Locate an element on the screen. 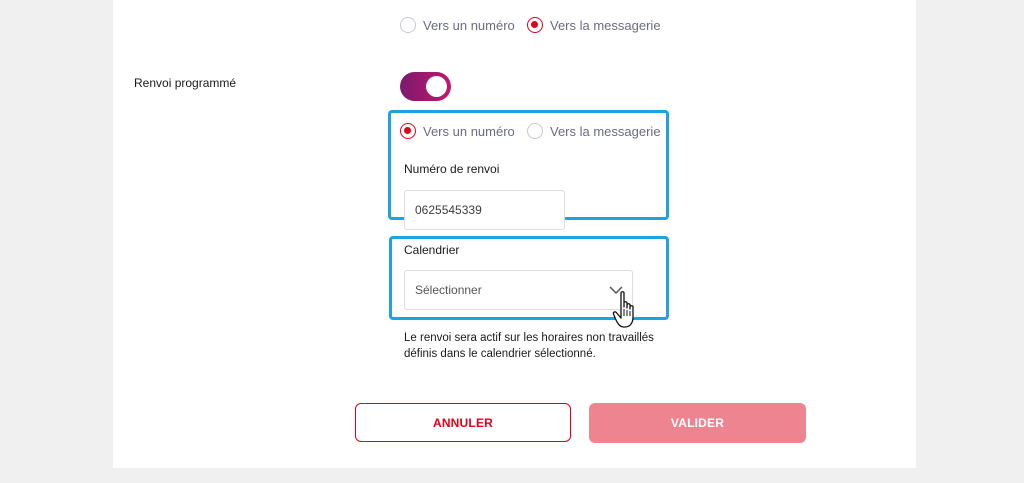 The height and width of the screenshot is (483, 1024). forward-number-label: Numéro de renvoi is located at coordinates (452, 169).